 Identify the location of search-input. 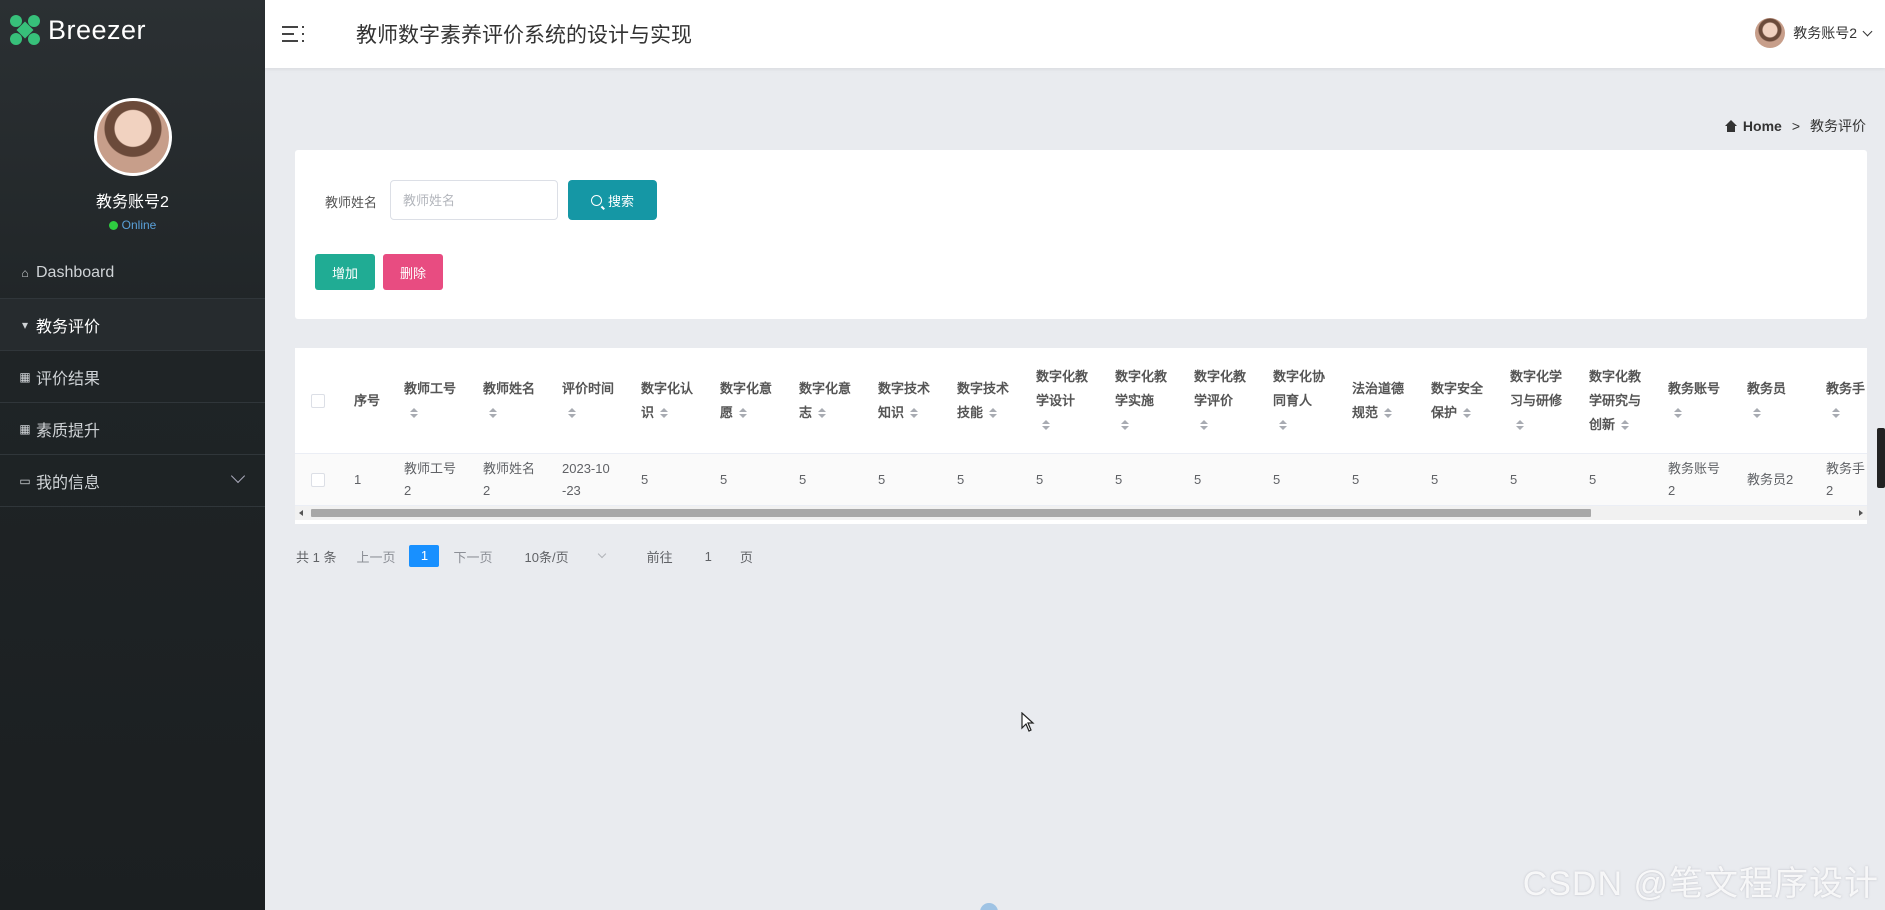
(474, 200).